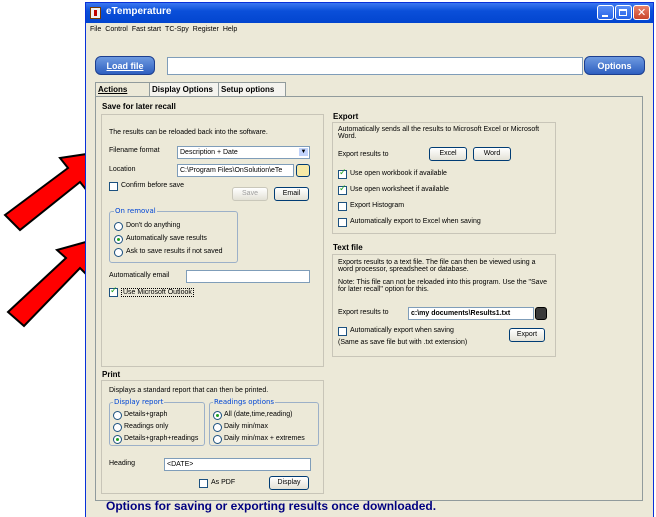  I want to click on excel-button: Excel, so click(448, 154).